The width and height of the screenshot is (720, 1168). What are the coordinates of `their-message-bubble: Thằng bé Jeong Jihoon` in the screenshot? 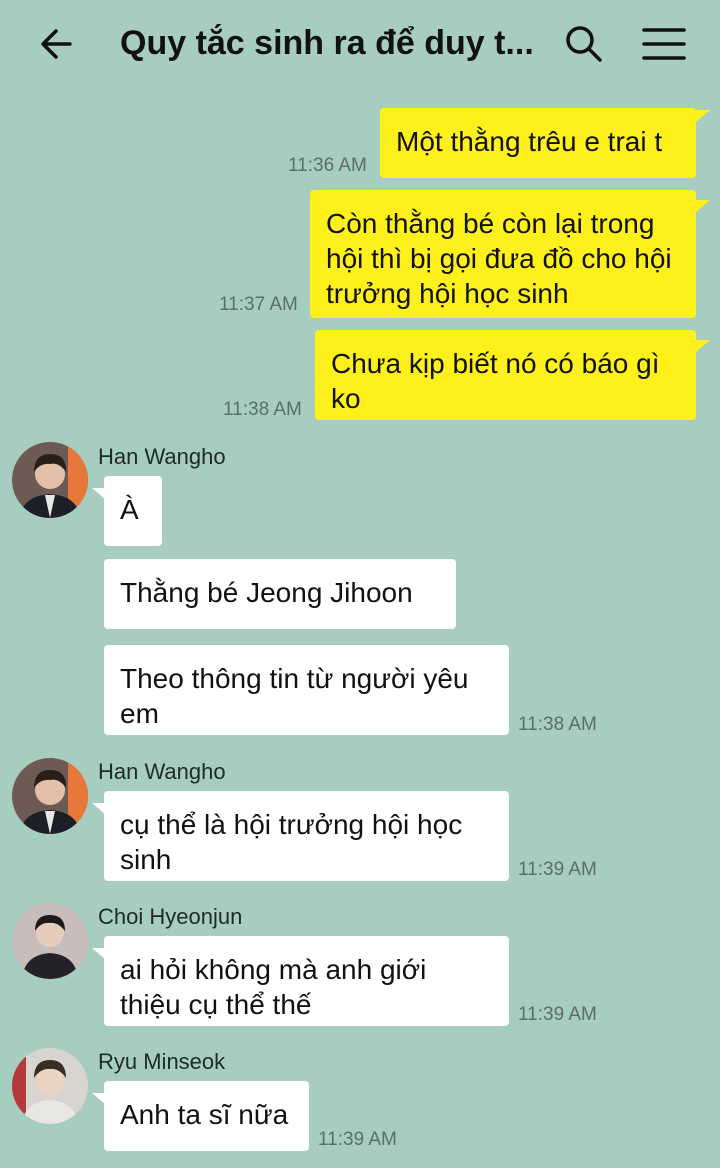 It's located at (280, 594).